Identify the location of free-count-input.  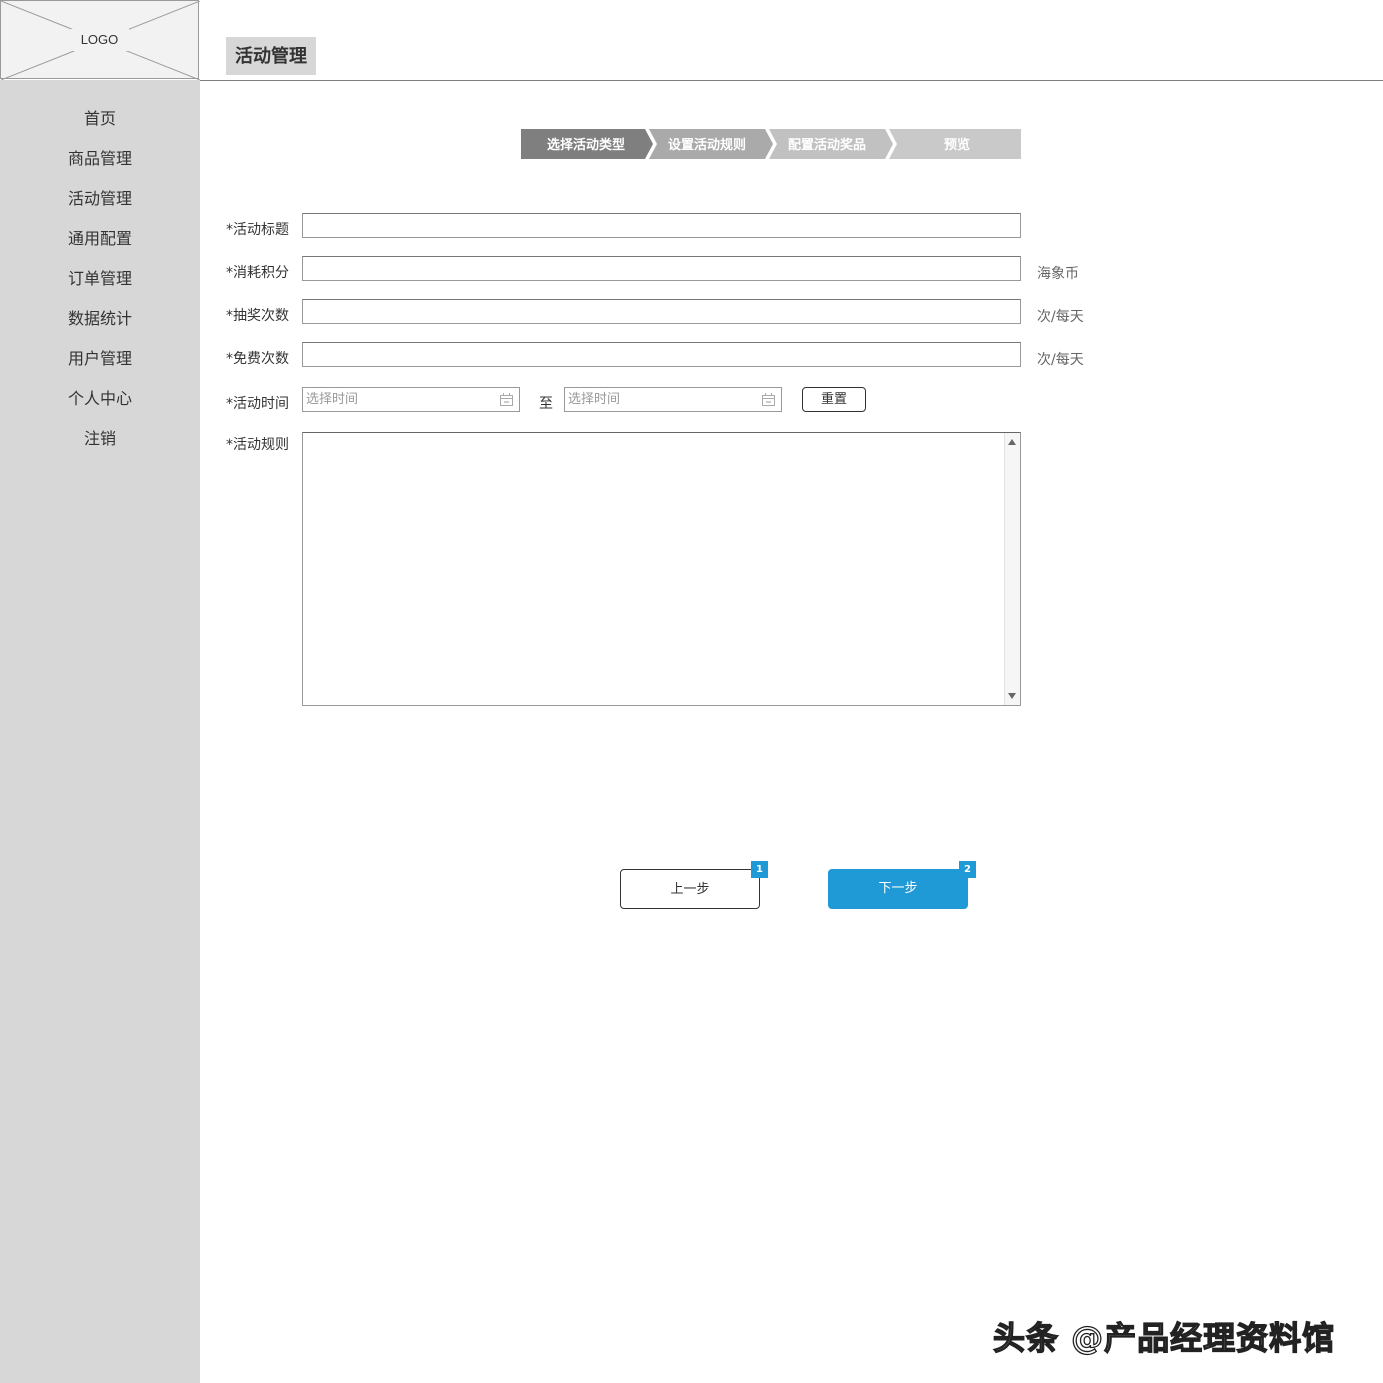
(661, 354).